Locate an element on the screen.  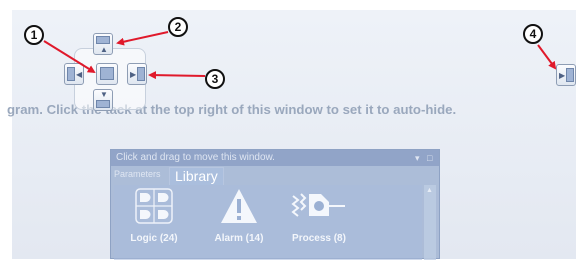
library-item-logic: Logic (24) is located at coordinates (154, 216).